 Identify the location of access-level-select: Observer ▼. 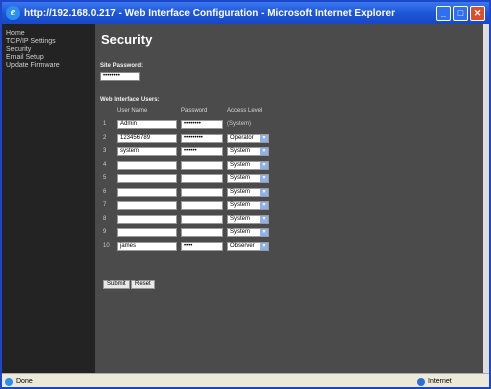
(248, 246).